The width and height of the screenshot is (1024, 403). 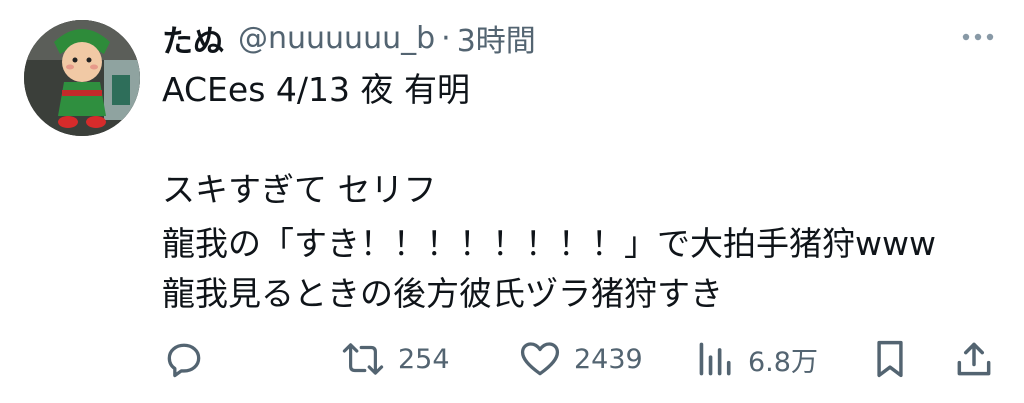 I want to click on reply-icon, so click(x=184, y=360).